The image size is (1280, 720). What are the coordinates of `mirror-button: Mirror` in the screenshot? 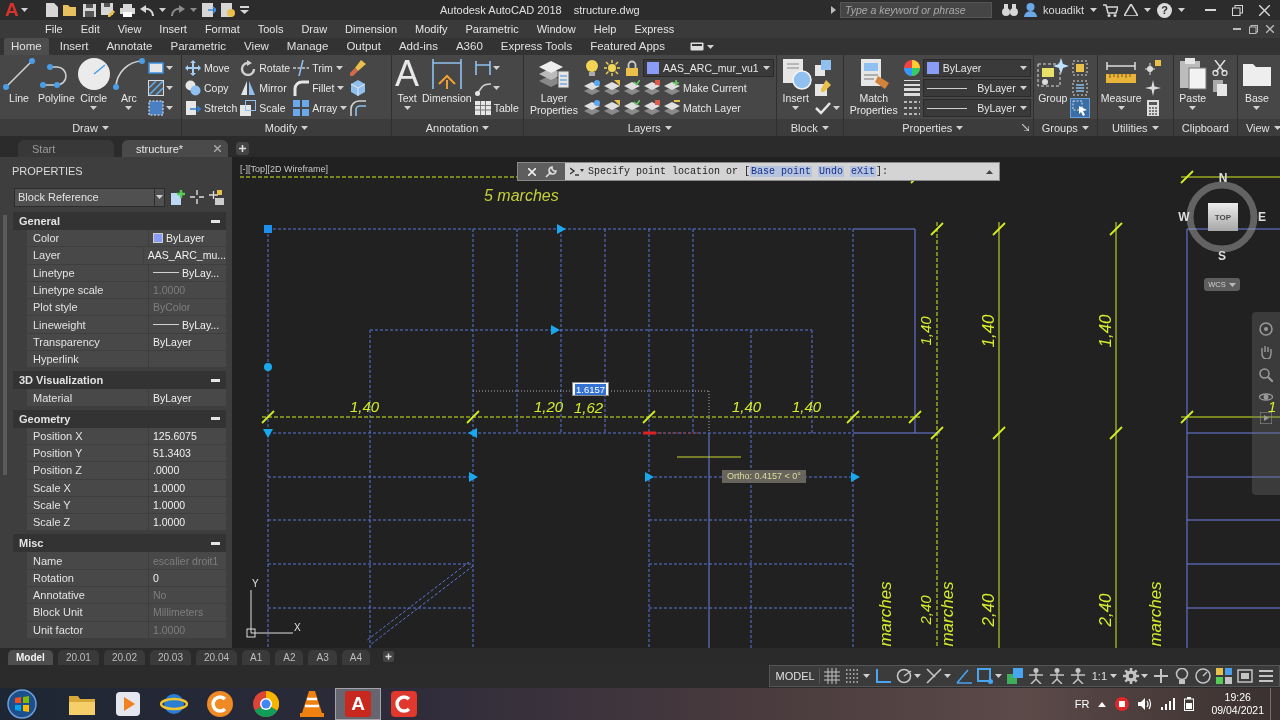 It's located at (263, 88).